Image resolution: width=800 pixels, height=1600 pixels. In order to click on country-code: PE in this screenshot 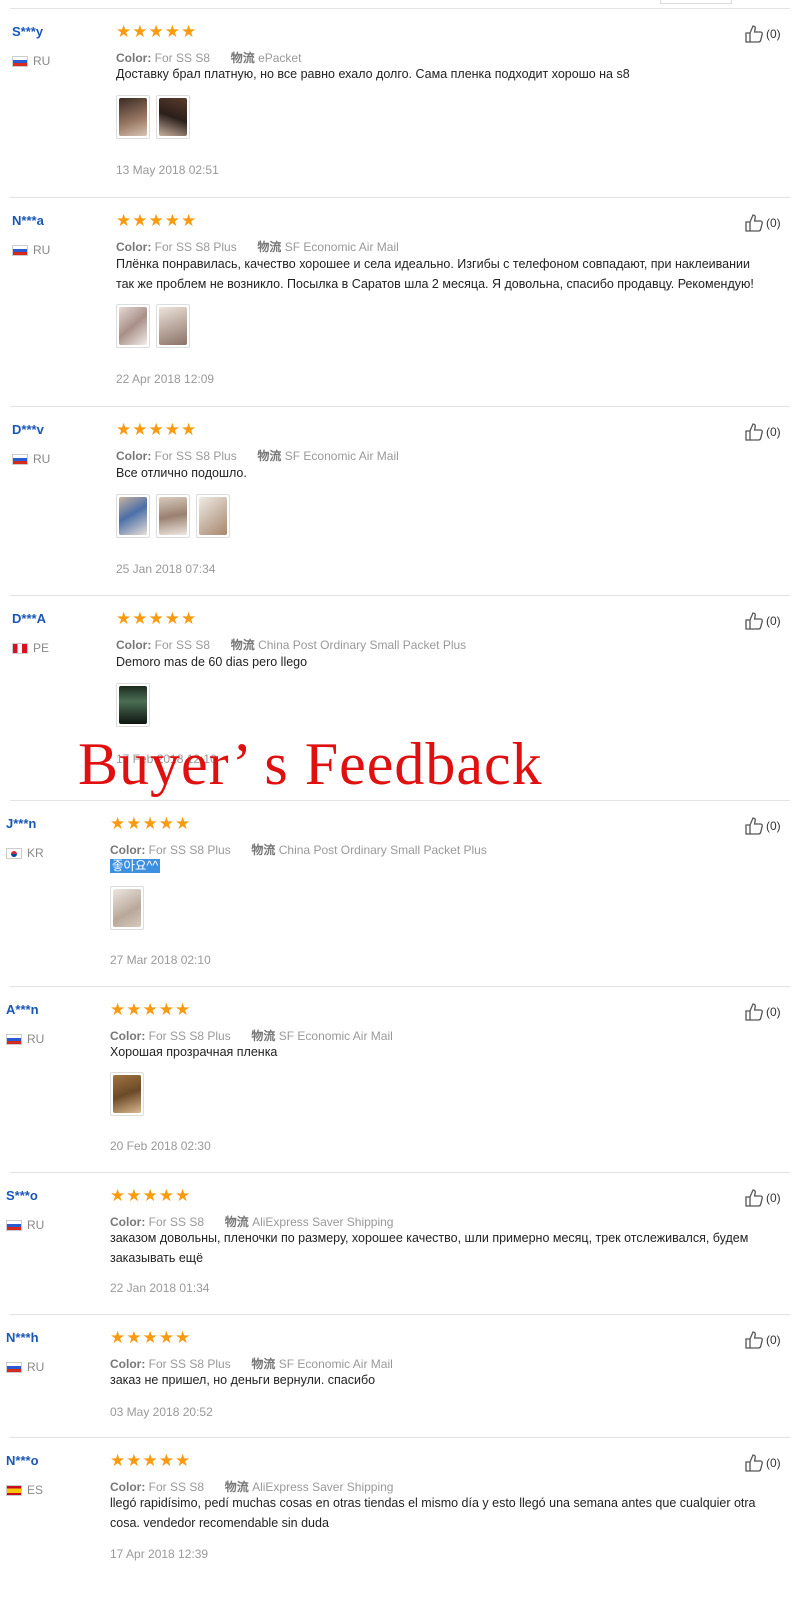, I will do `click(41, 648)`.